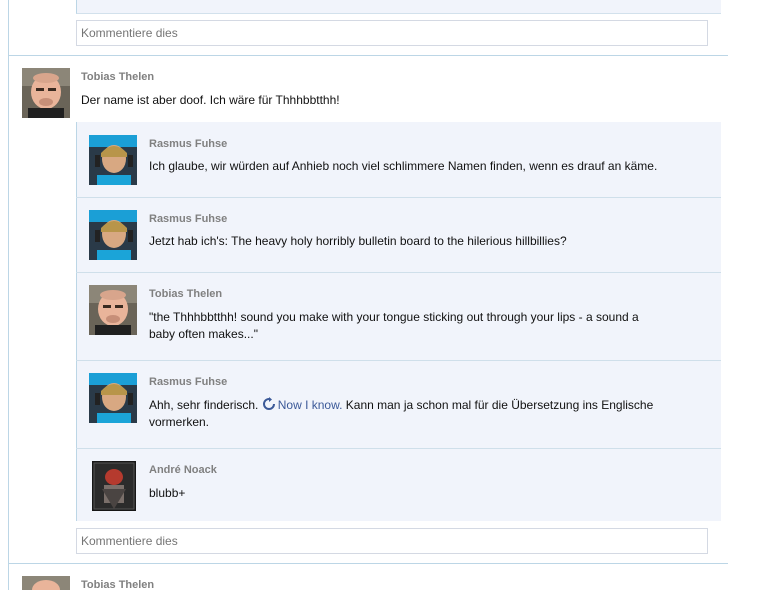  What do you see at coordinates (179, 422) in the screenshot?
I see `reply-text-line: vormerken.` at bounding box center [179, 422].